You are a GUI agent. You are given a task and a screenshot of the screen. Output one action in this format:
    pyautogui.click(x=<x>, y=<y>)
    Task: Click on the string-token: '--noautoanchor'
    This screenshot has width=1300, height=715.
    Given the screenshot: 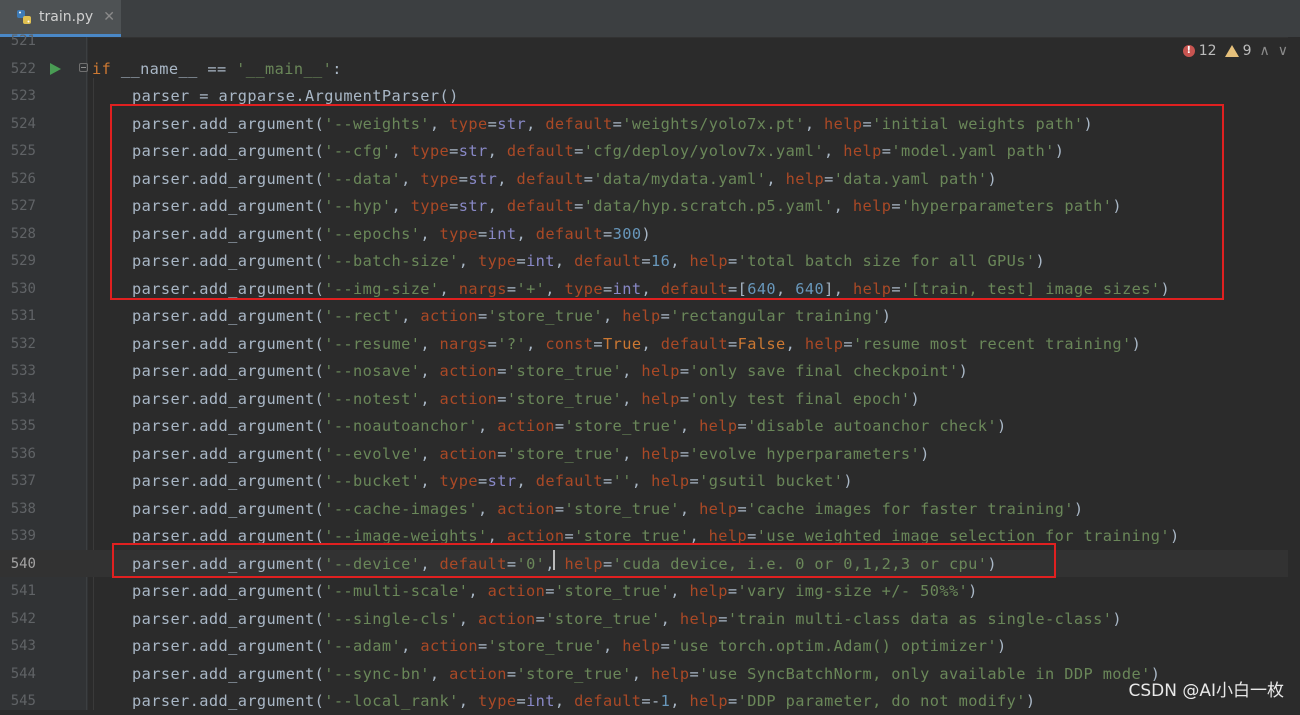 What is the action you would take?
    pyautogui.click(x=401, y=426)
    